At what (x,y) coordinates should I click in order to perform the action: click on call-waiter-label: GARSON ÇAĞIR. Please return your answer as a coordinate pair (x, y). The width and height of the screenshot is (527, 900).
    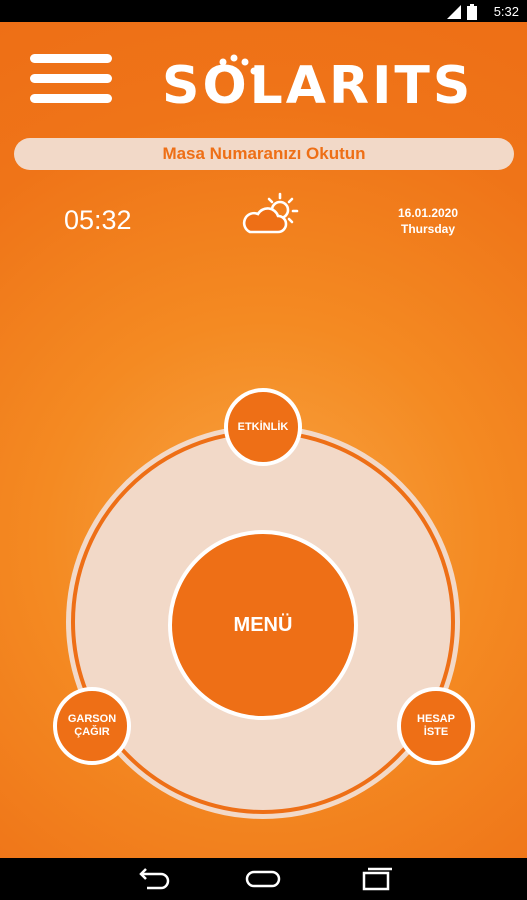
    Looking at the image, I should click on (92, 726).